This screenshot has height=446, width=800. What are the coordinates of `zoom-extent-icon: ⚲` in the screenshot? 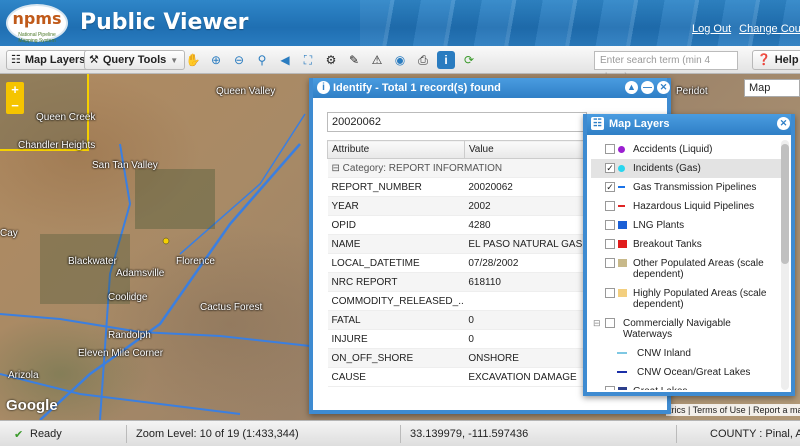 It's located at (262, 60).